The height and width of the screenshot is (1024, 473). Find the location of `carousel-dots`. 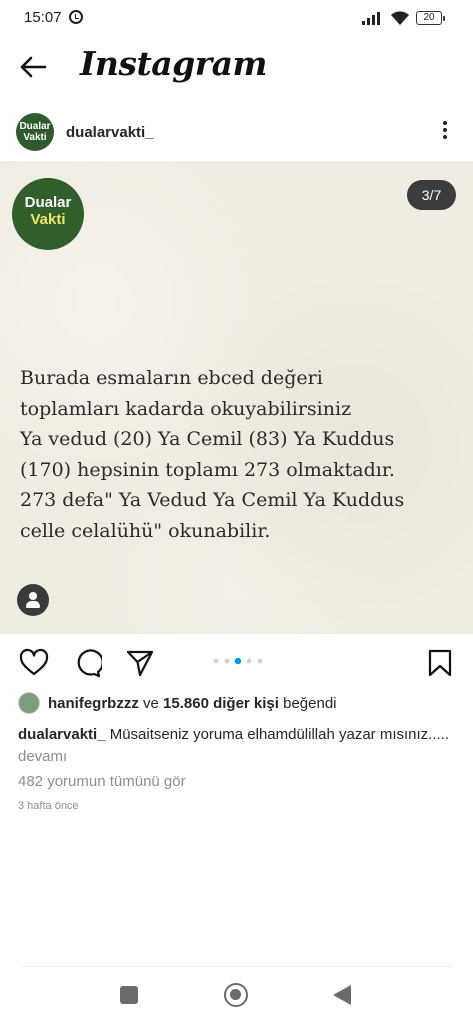

carousel-dots is located at coordinates (238, 661).